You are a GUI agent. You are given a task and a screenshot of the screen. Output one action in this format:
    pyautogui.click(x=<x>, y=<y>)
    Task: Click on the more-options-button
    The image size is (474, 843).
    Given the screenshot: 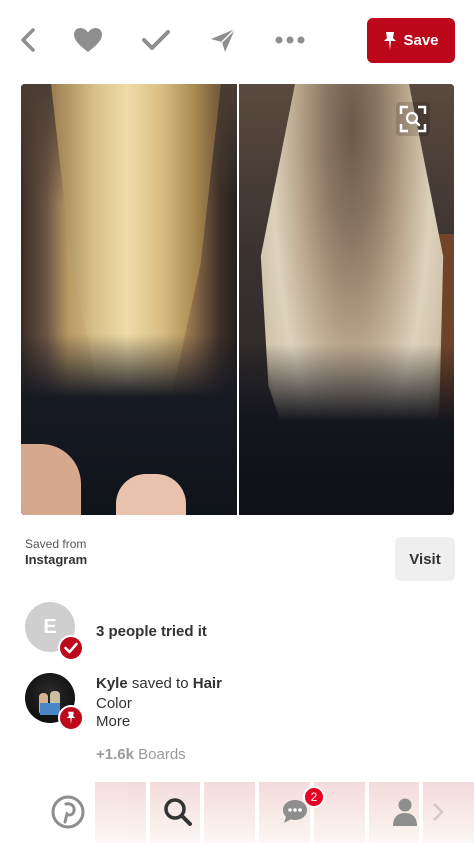 What is the action you would take?
    pyautogui.click(x=290, y=40)
    